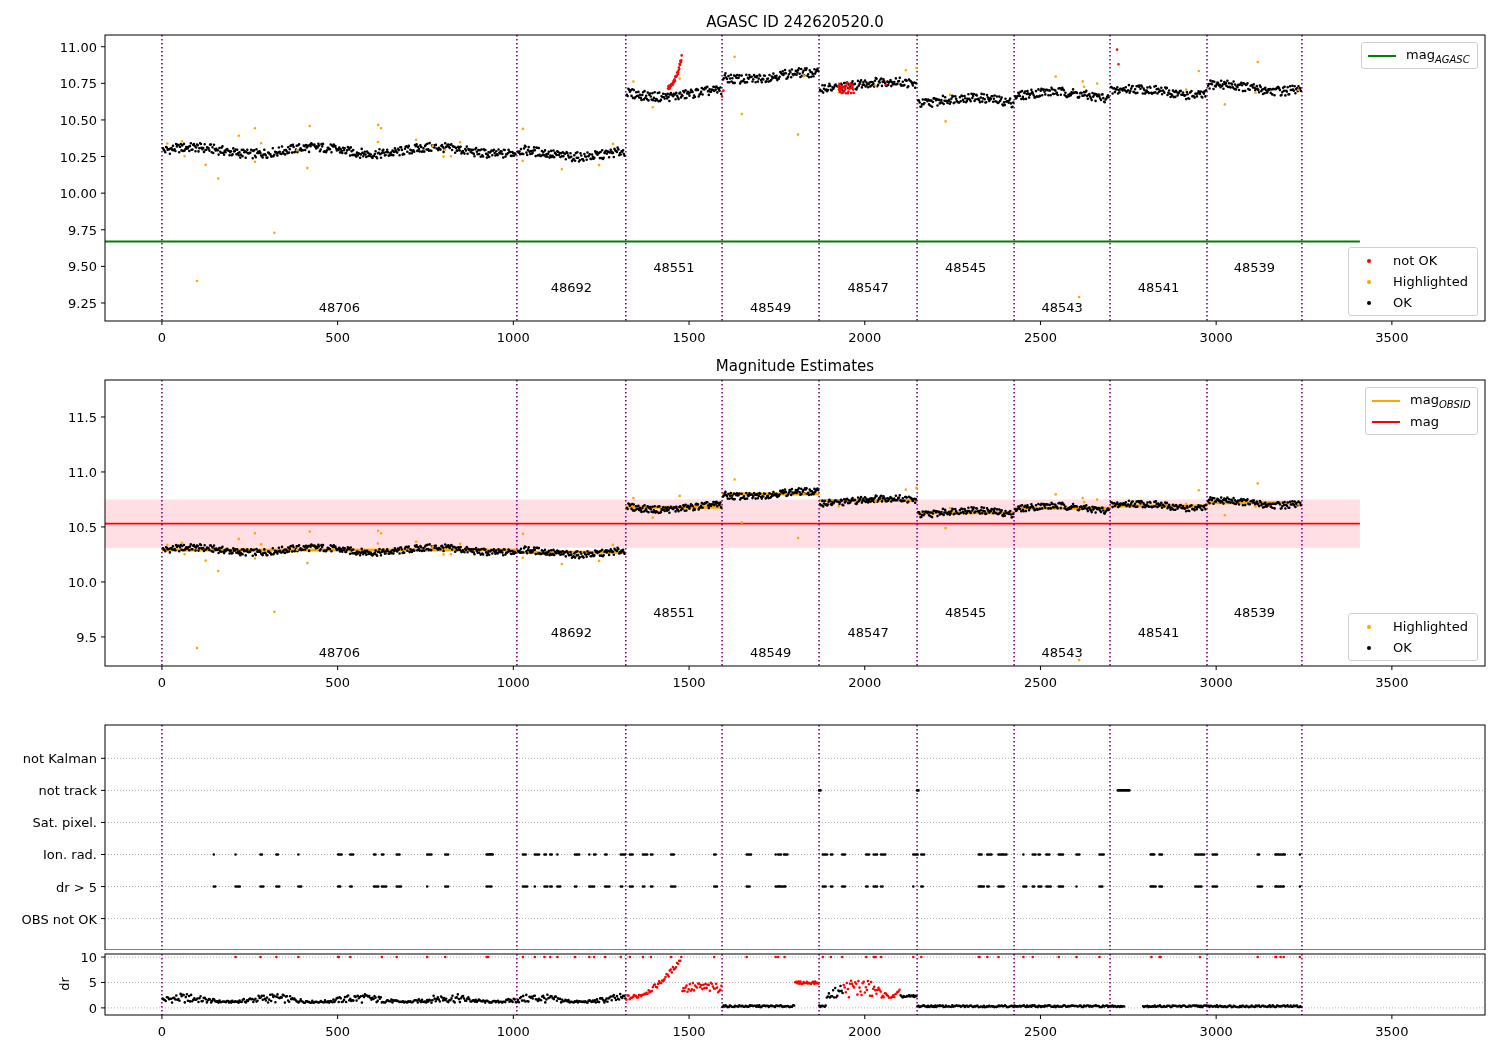 The width and height of the screenshot is (1500, 1050). Describe the element at coordinates (78, 157) in the screenshot. I see `tick-label: 10.25` at that location.